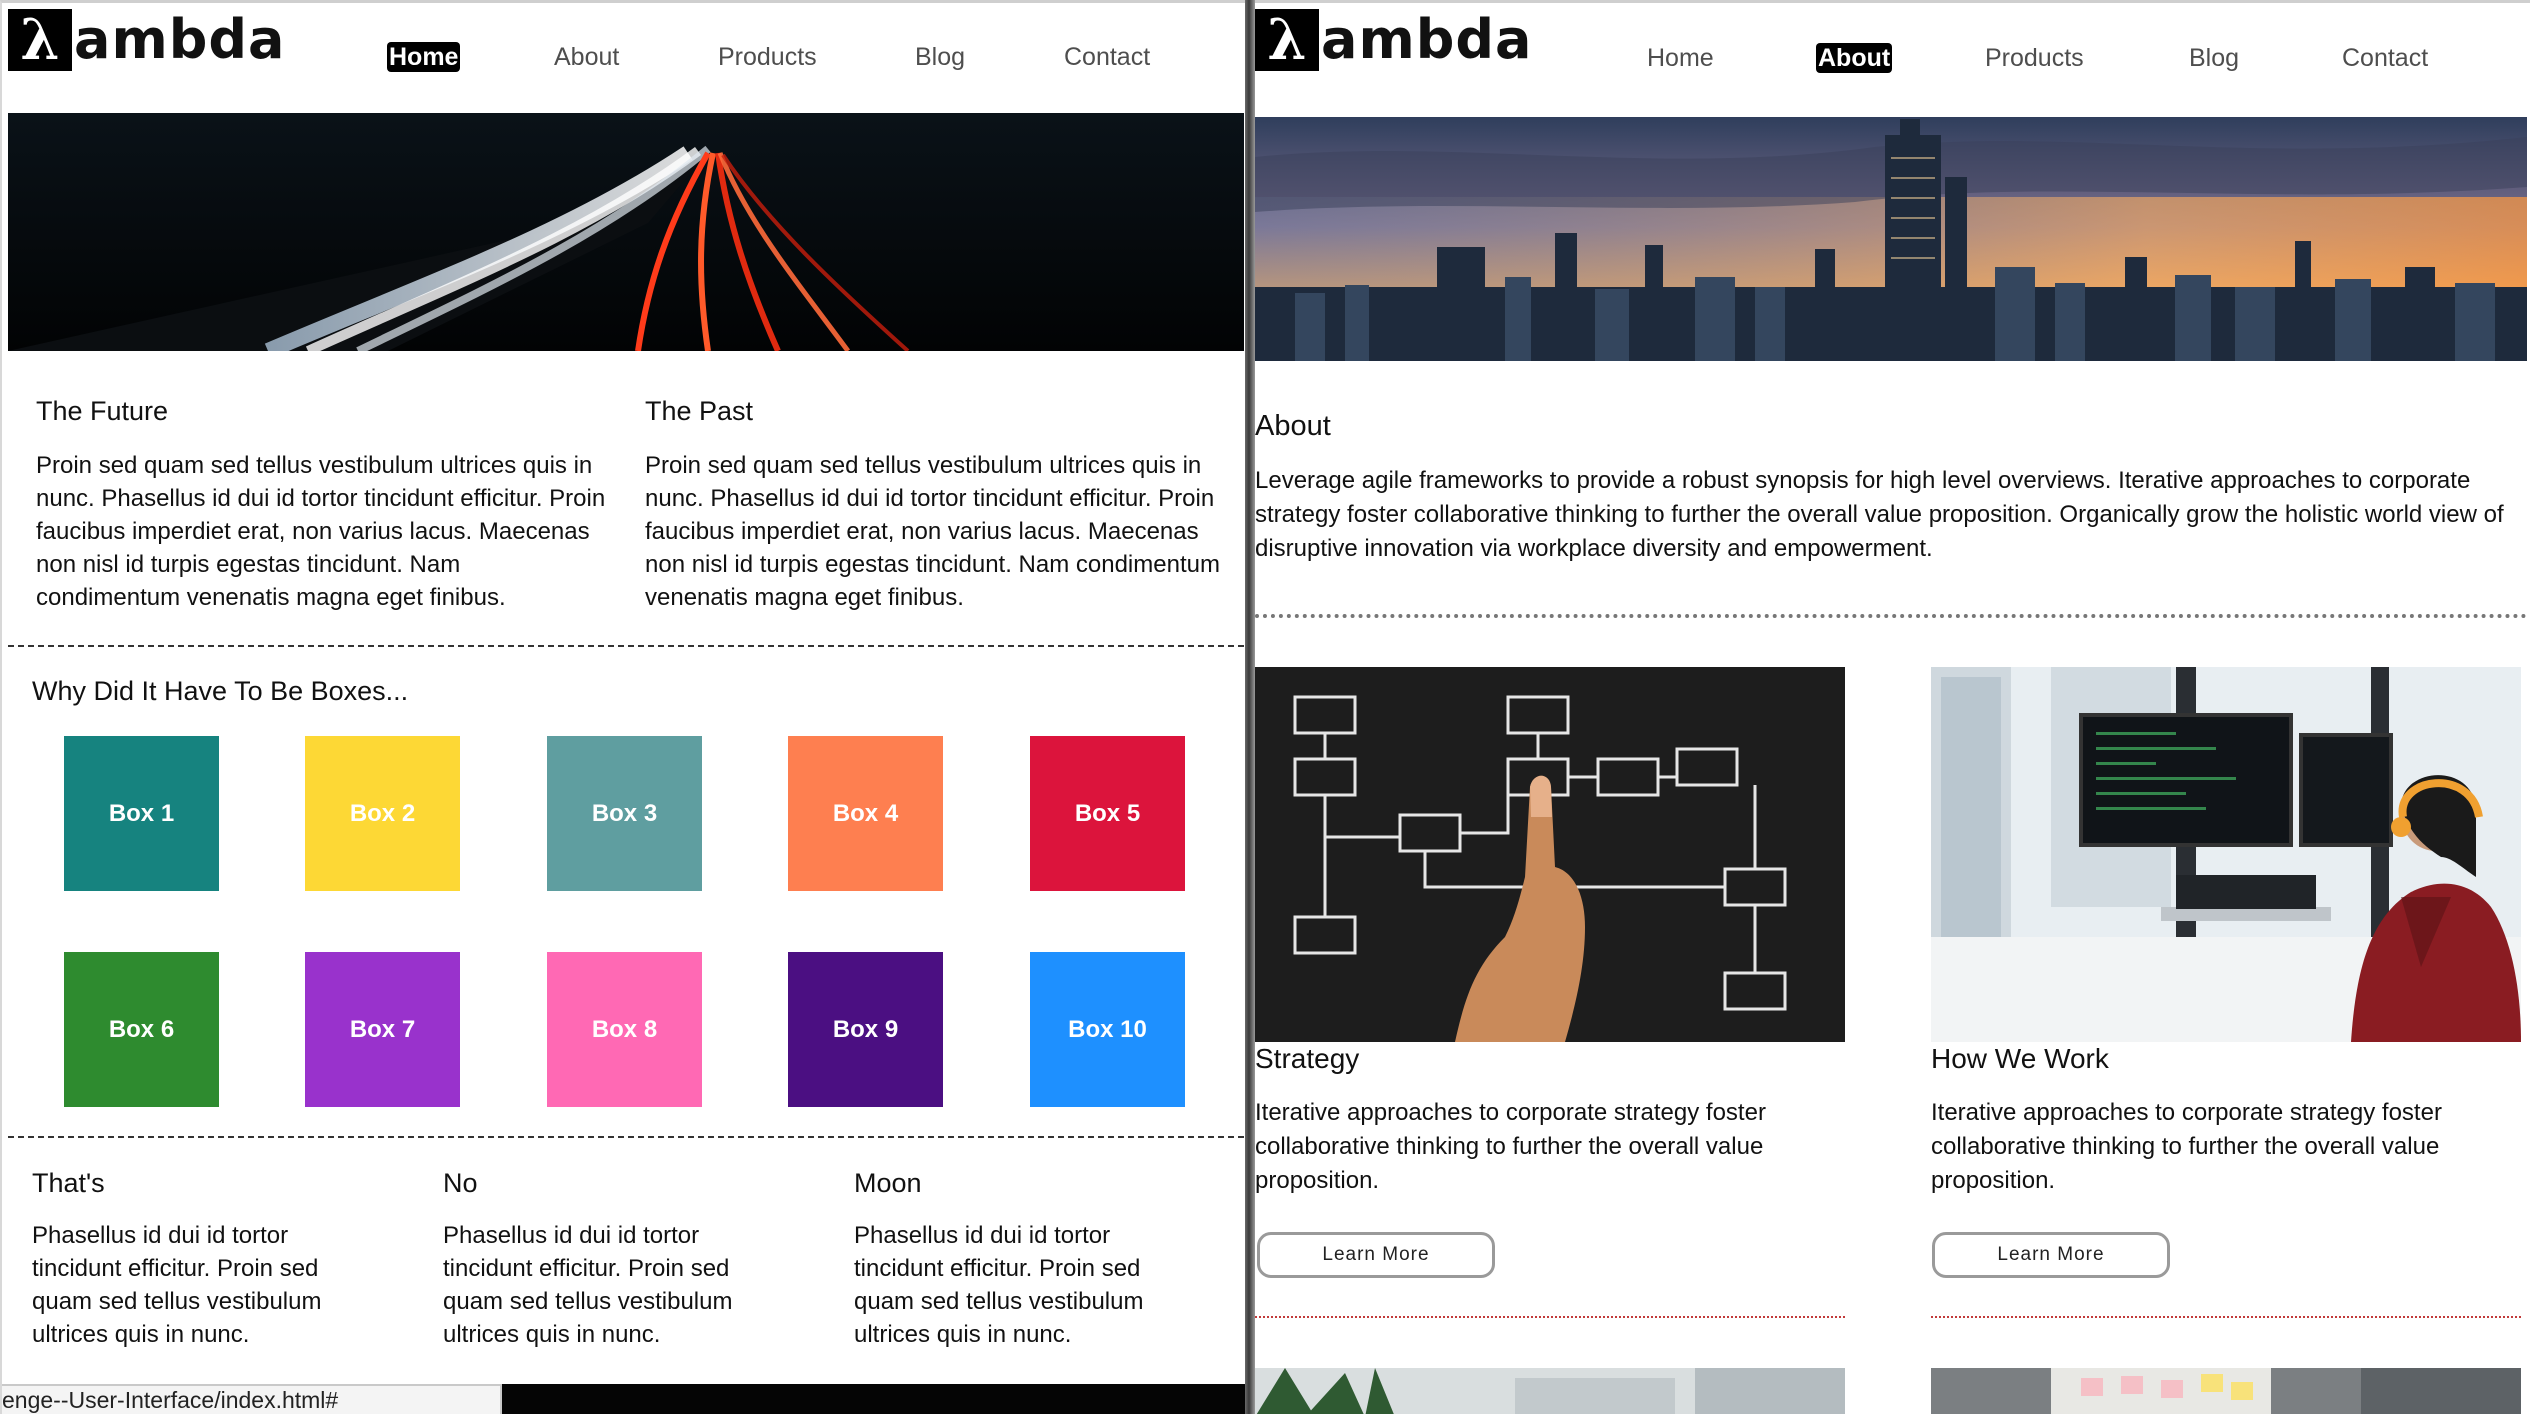  Describe the element at coordinates (68, 1183) in the screenshot. I see `thats-title: That's` at that location.